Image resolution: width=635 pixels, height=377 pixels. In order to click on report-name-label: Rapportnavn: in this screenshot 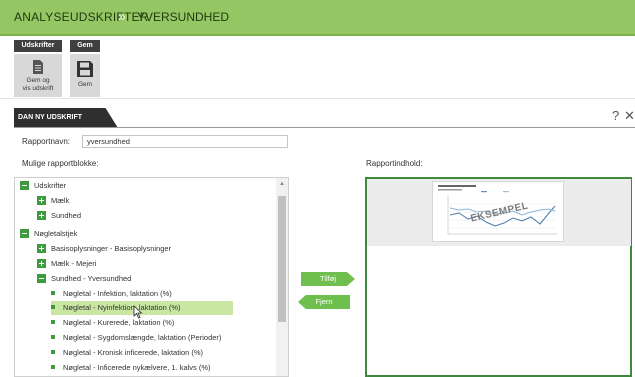, I will do `click(46, 141)`.